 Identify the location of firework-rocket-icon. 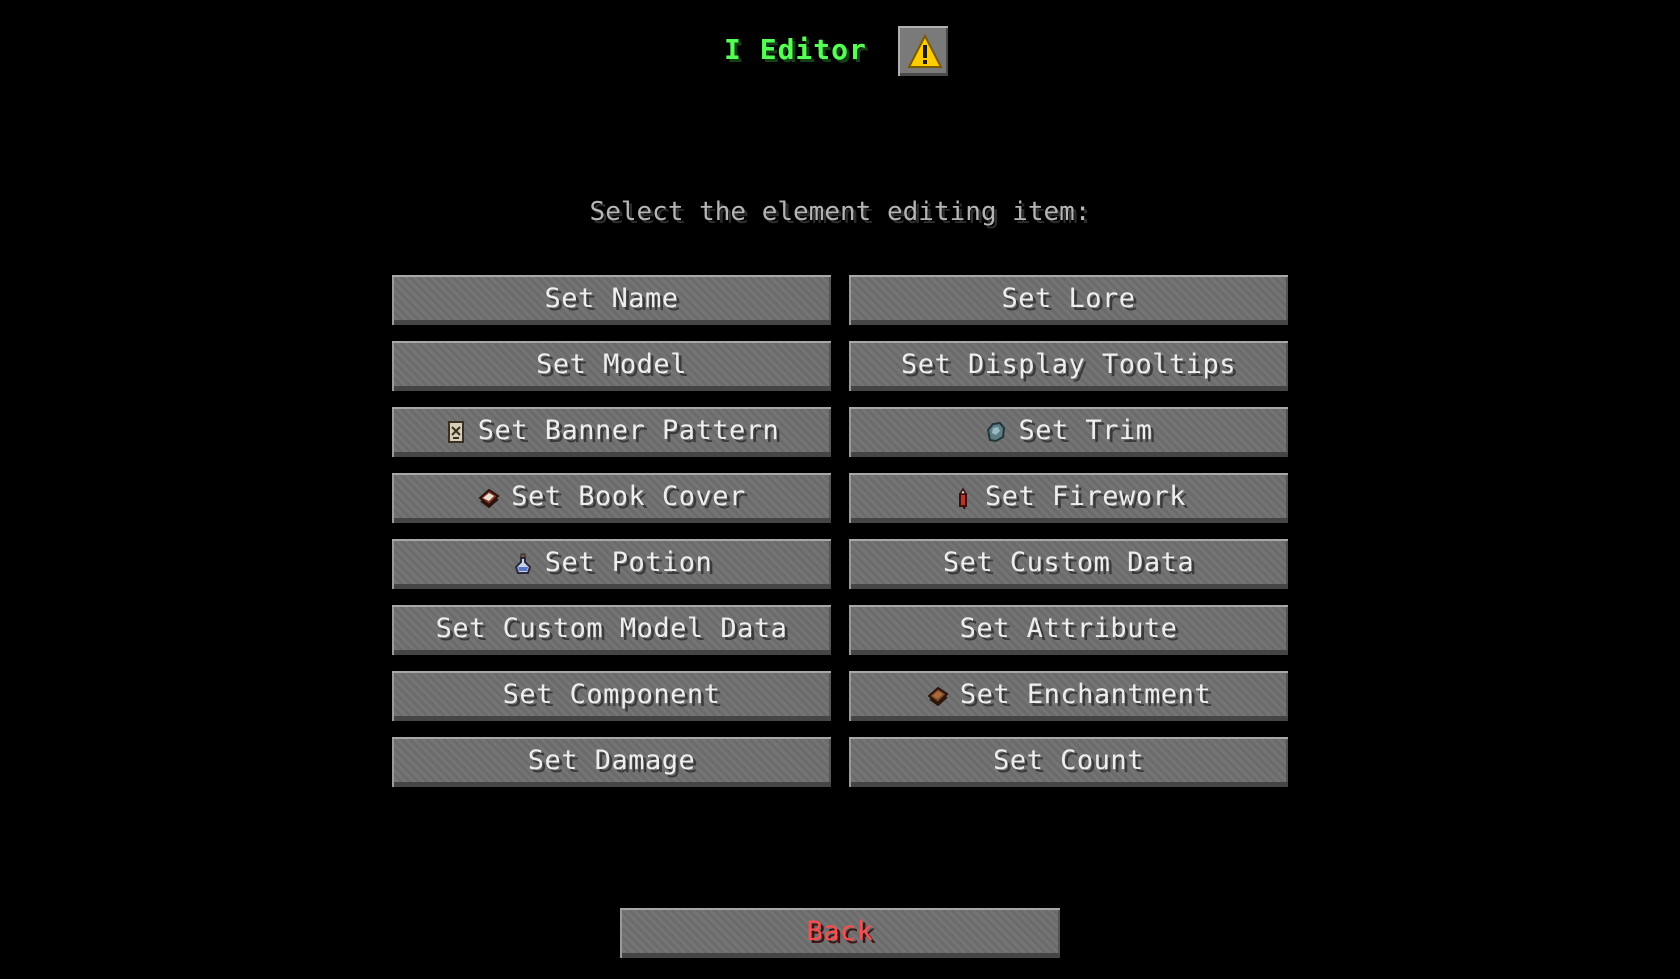
(963, 498).